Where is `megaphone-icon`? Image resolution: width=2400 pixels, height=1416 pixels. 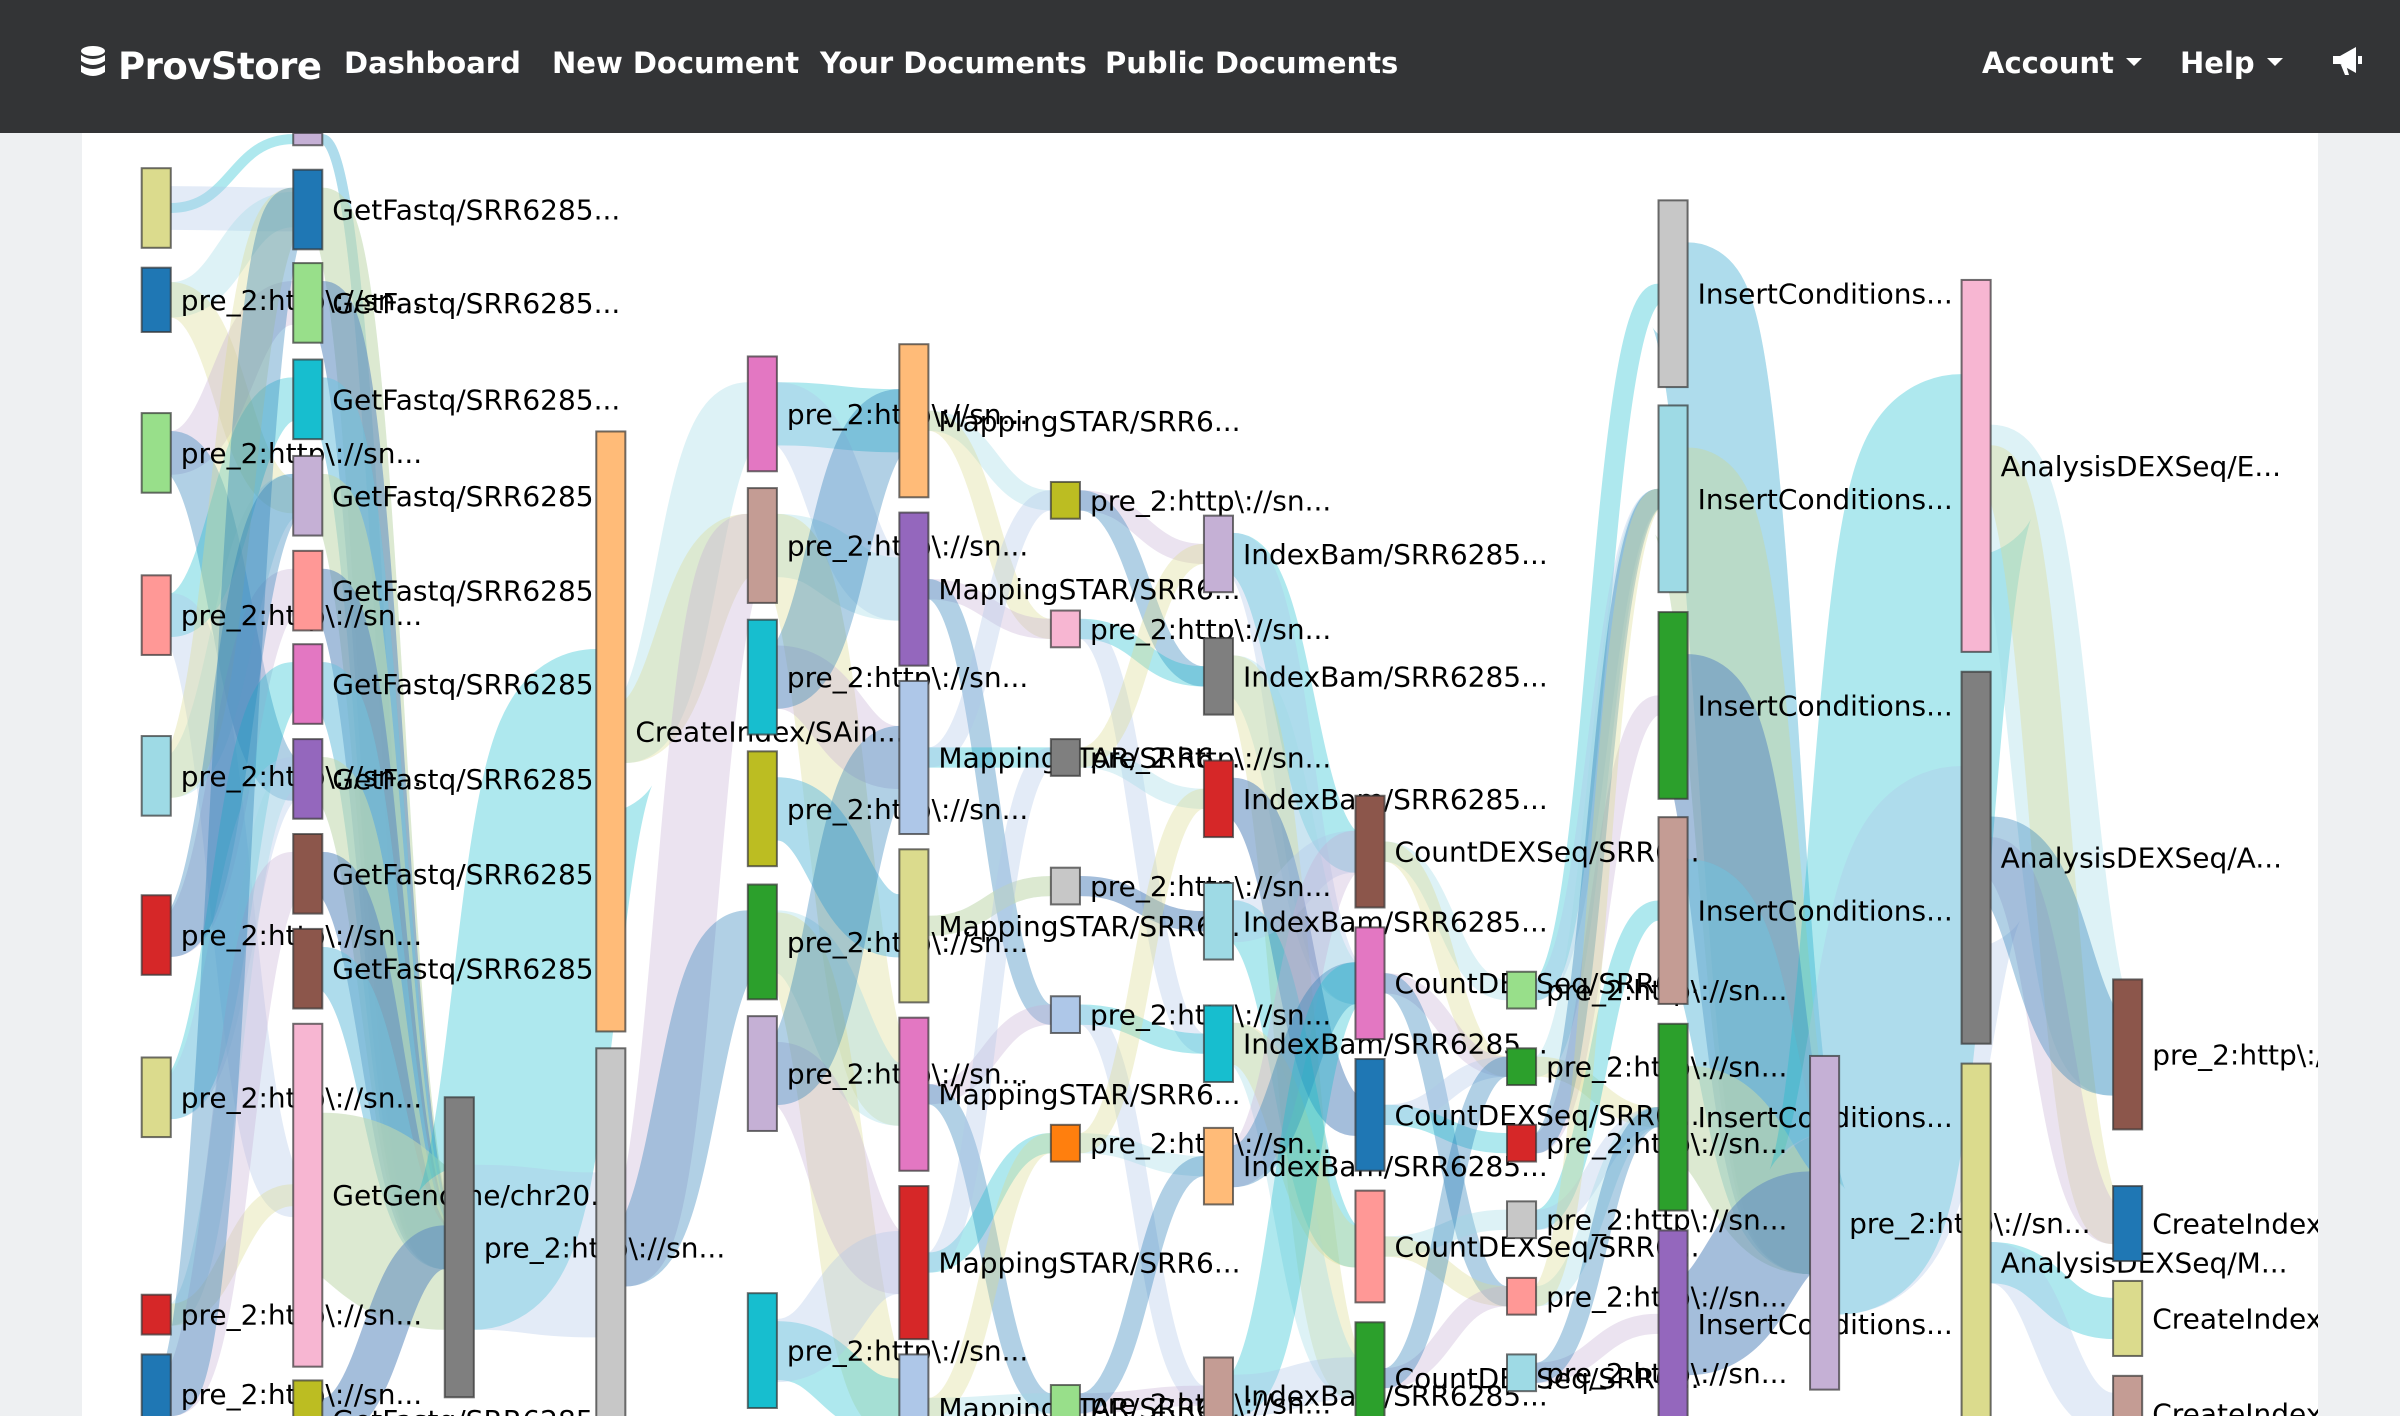 megaphone-icon is located at coordinates (2348, 64).